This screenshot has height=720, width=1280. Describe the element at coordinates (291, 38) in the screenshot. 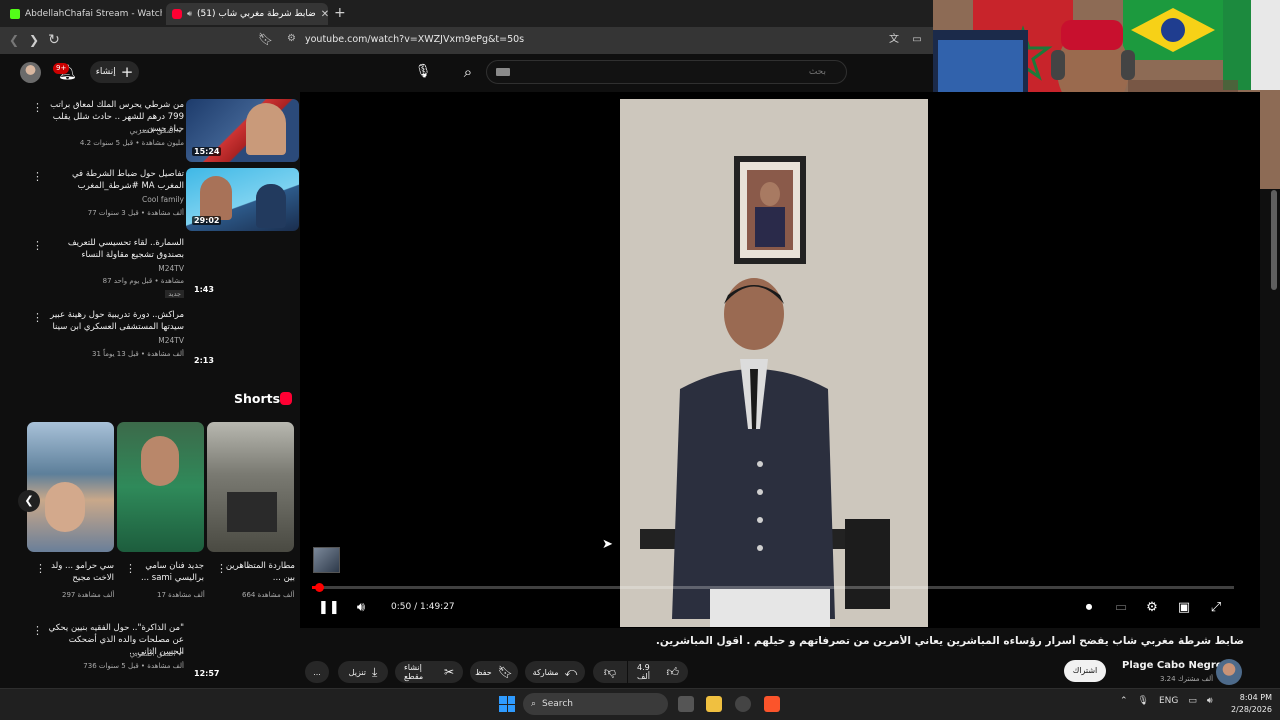

I see `site-info-icon: ⚙︎` at that location.